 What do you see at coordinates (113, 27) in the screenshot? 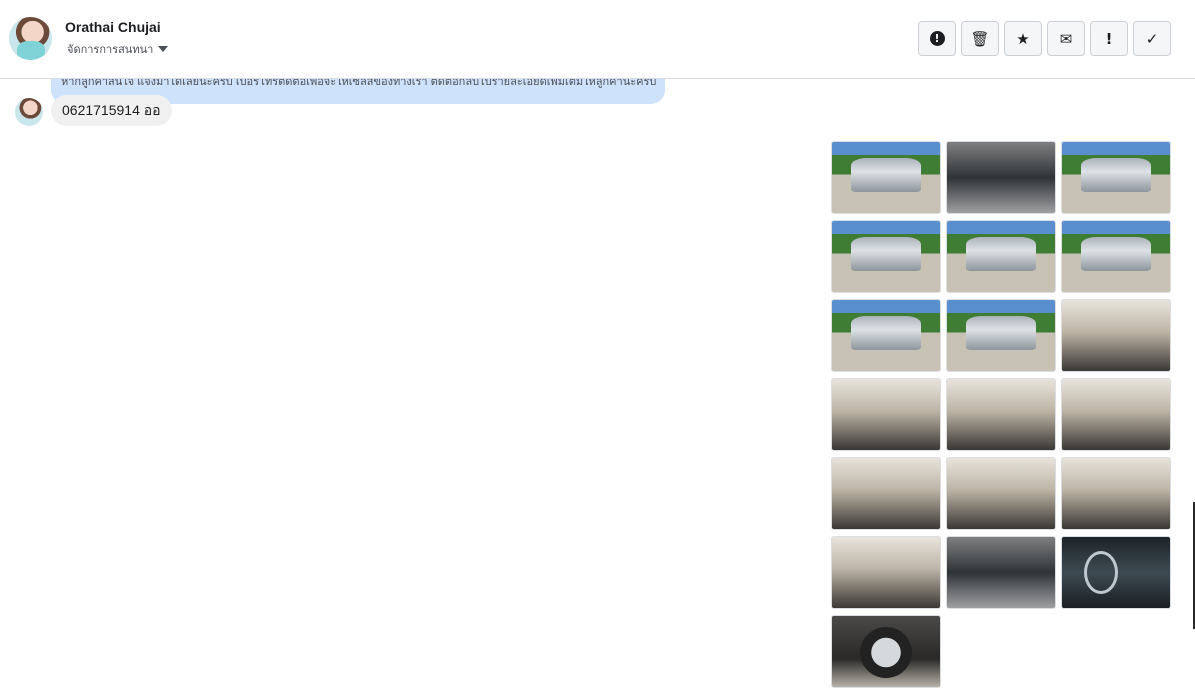
I see `contact-name: Orathai Chujai` at bounding box center [113, 27].